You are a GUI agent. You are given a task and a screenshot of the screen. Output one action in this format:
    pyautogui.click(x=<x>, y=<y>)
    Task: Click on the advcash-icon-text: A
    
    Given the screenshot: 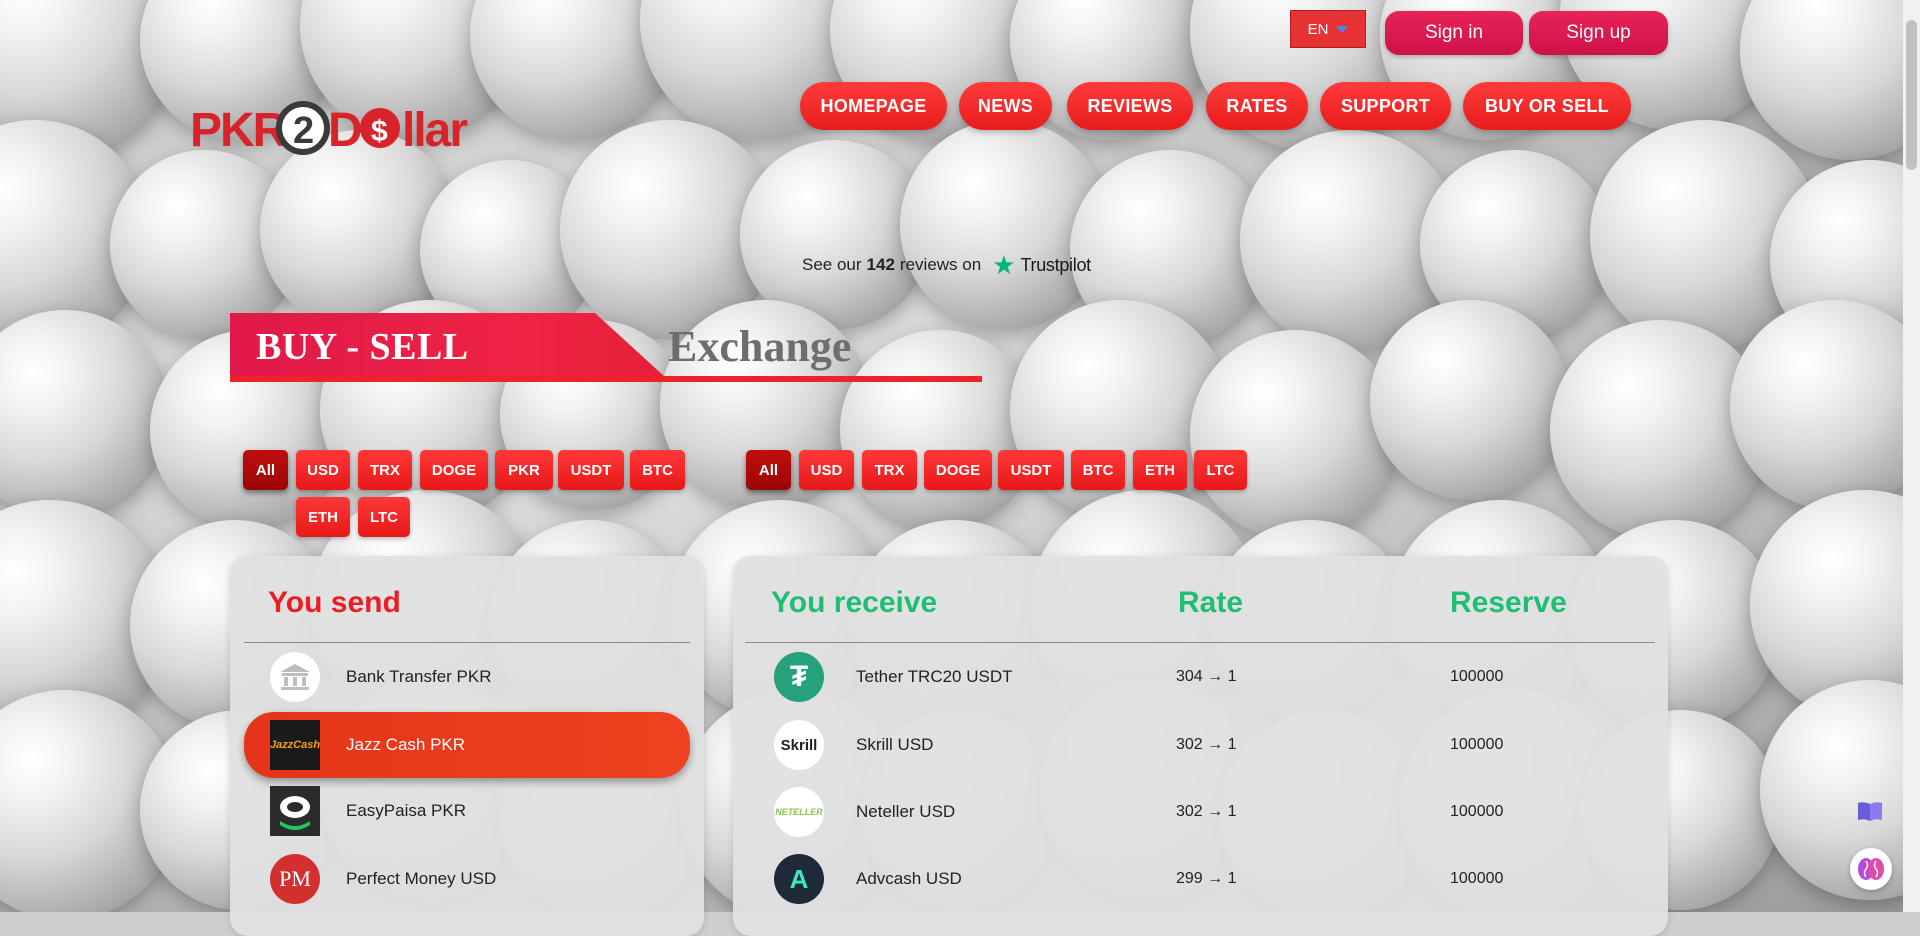 What is the action you would take?
    pyautogui.click(x=799, y=878)
    